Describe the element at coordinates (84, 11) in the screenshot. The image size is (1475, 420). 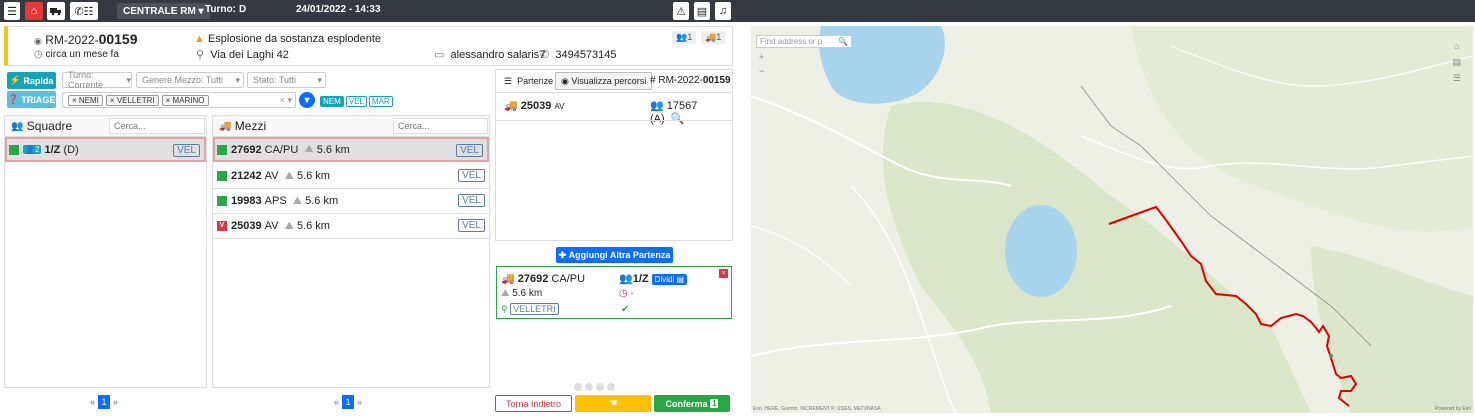
I see `phone-list-icon: ✆☷` at that location.